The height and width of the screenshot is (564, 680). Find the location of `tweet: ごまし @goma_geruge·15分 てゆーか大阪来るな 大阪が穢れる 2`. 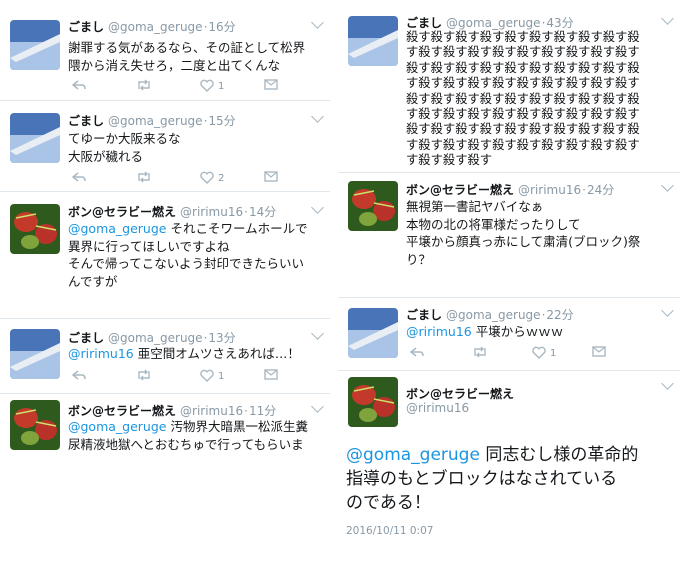

tweet: ごまし @goma_geruge·15分 てゆーか大阪来るな 大阪が穢れる 2 is located at coordinates (165, 146).